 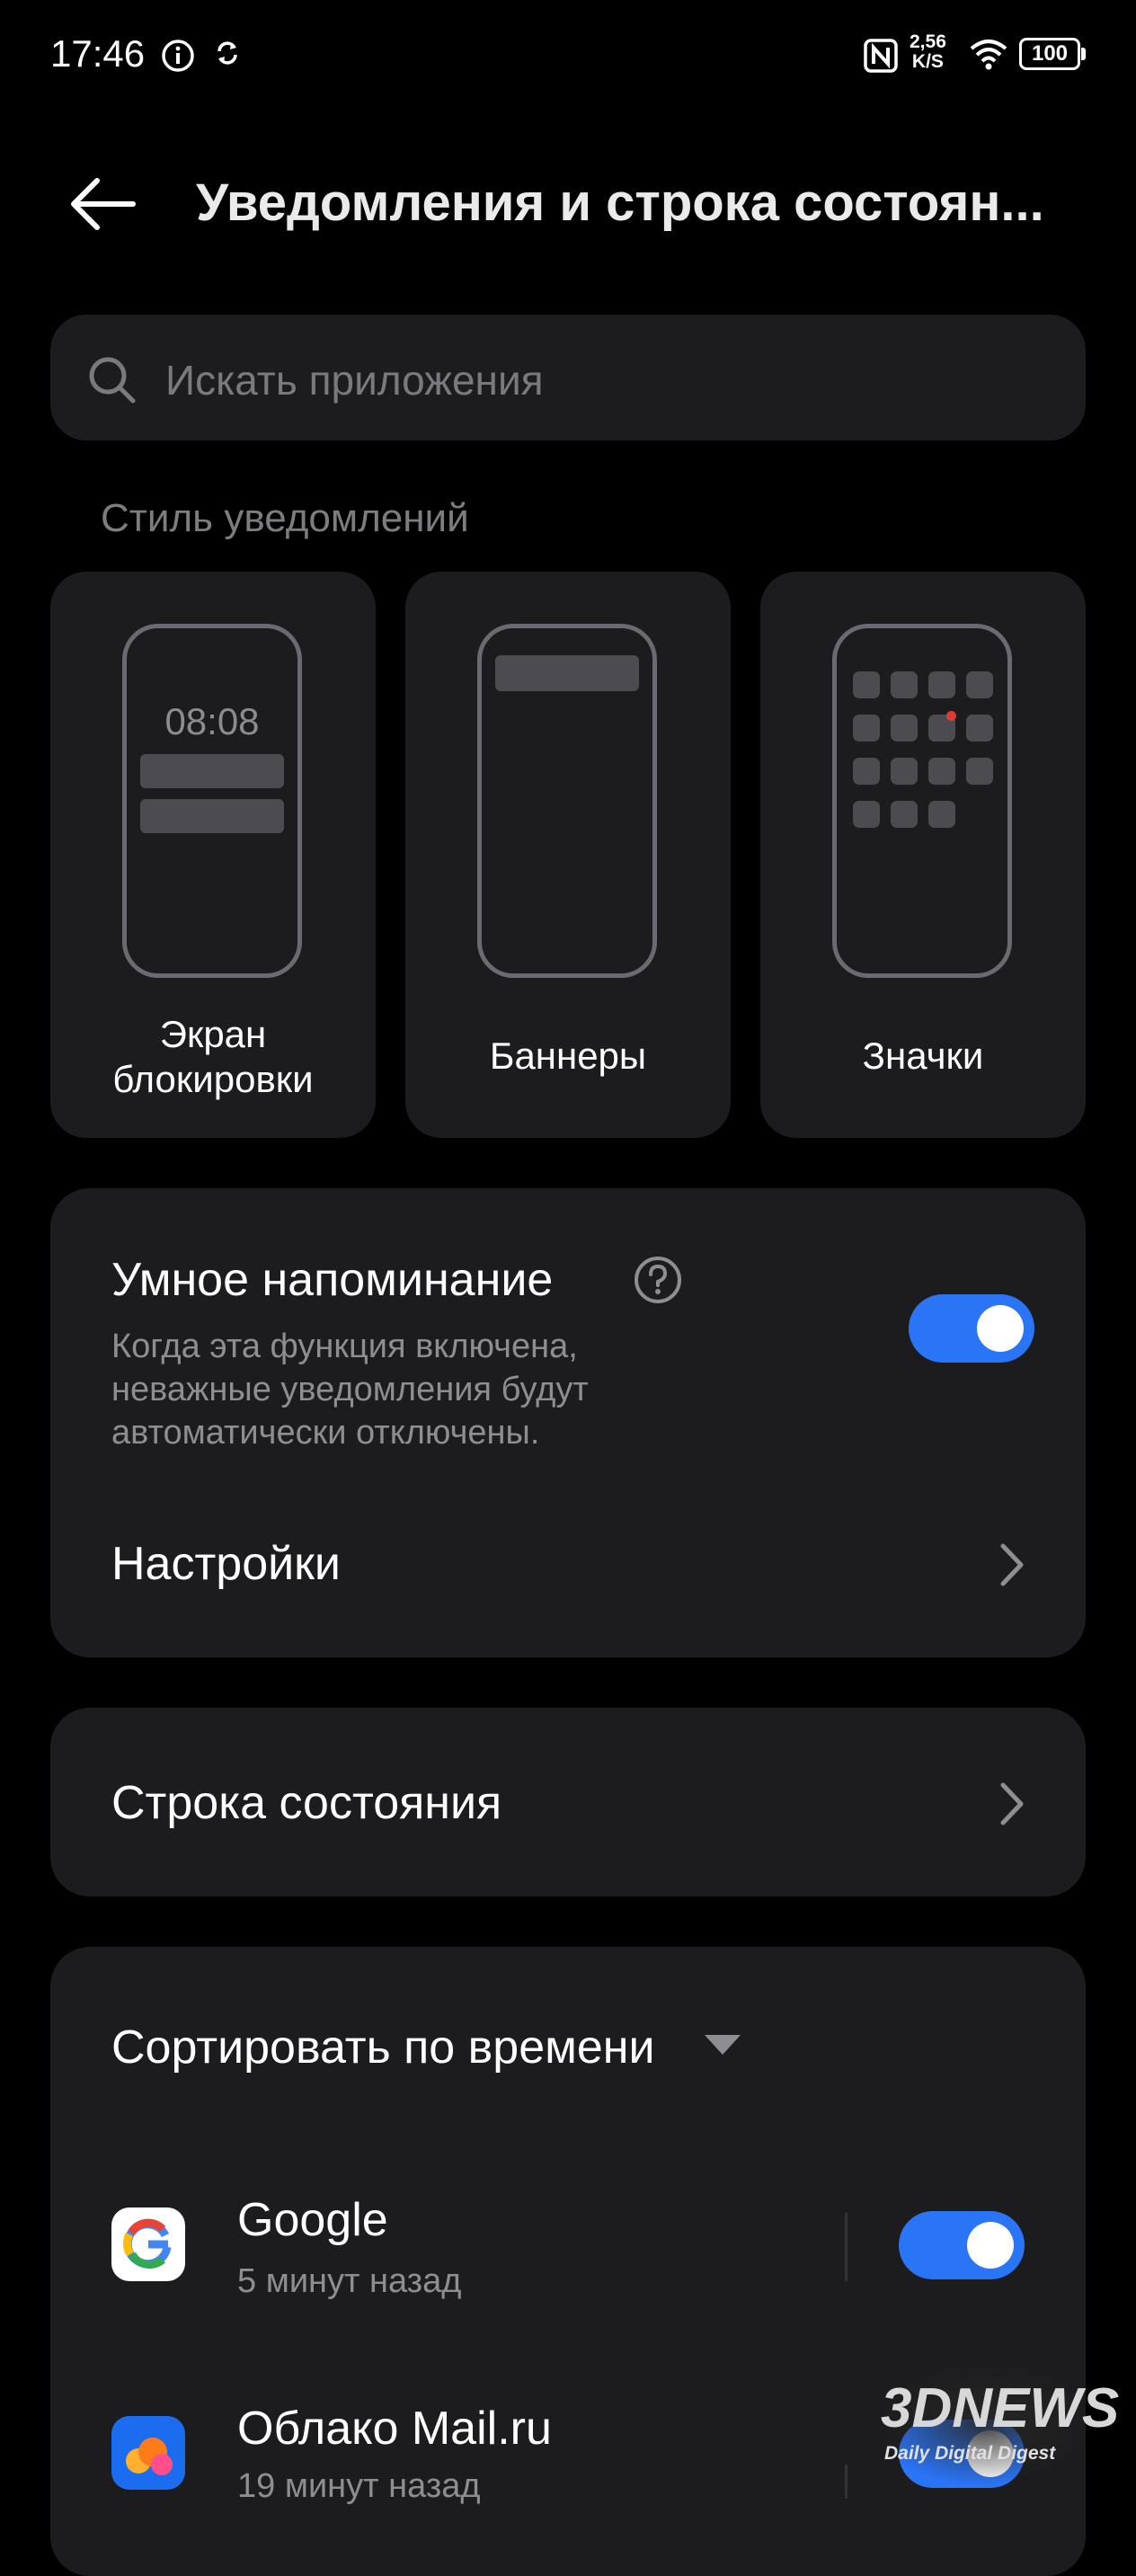 I want to click on lock-screen-preview: 08:08, so click(x=212, y=801).